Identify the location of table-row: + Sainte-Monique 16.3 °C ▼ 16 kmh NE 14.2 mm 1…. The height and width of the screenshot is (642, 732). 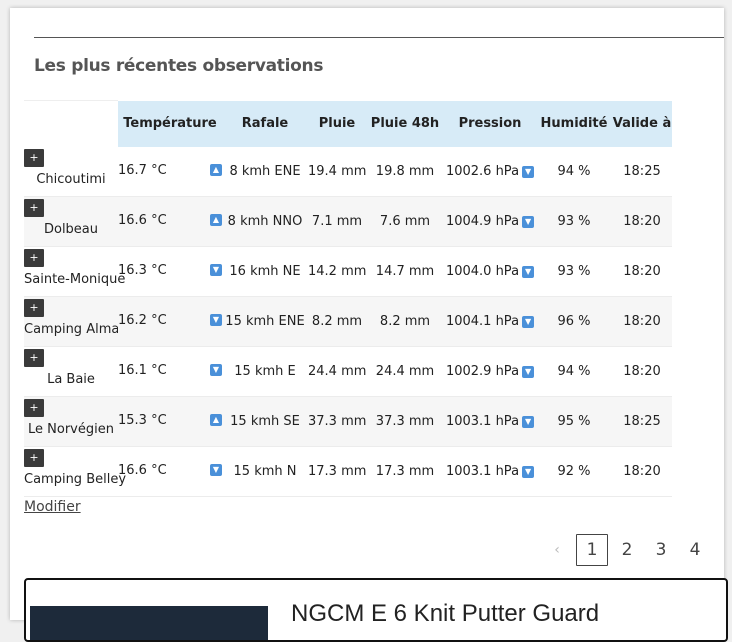
(348, 271).